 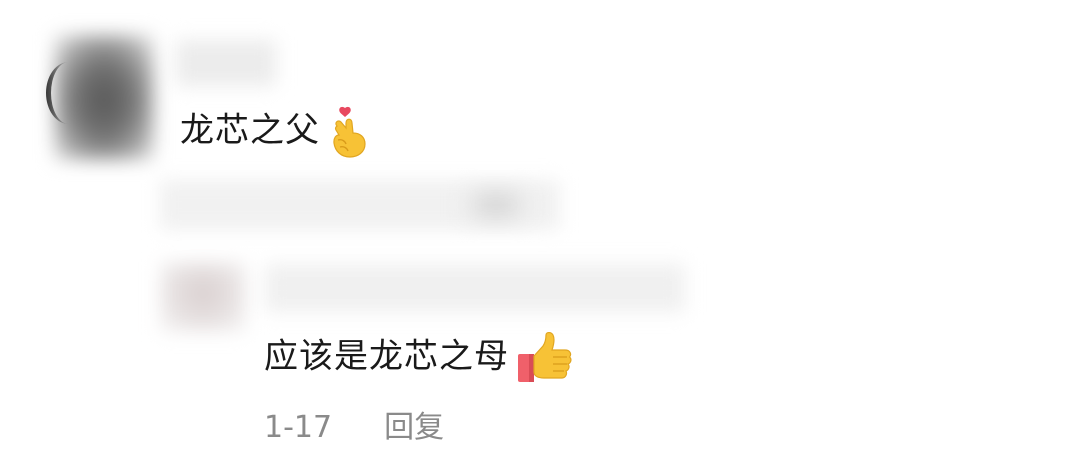 What do you see at coordinates (104, 97) in the screenshot?
I see `commenter-avatar` at bounding box center [104, 97].